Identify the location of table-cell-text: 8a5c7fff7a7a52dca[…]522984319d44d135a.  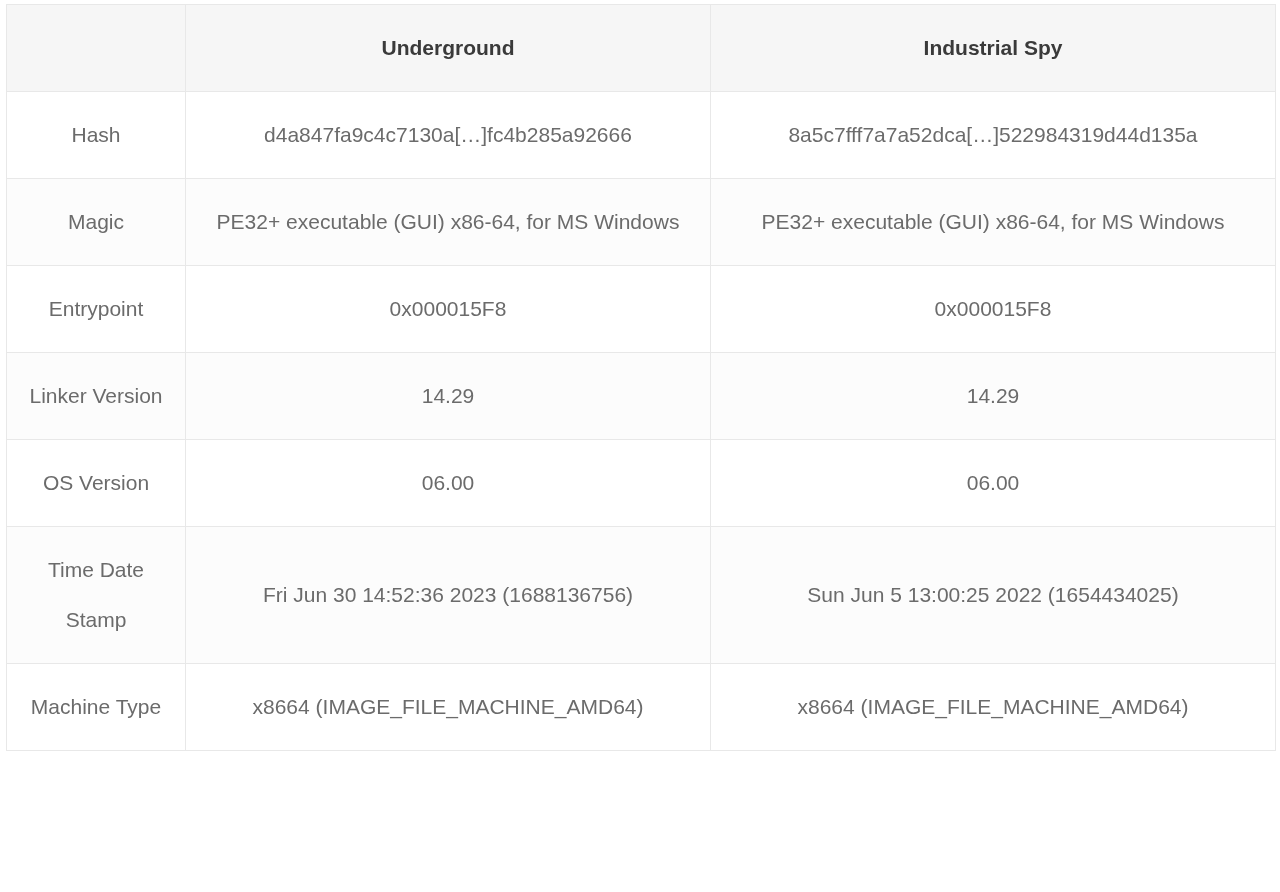
(993, 135).